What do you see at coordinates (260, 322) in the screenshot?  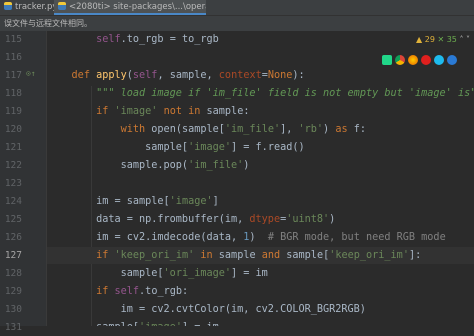 I see `code-line: sample['image'] = im` at bounding box center [260, 322].